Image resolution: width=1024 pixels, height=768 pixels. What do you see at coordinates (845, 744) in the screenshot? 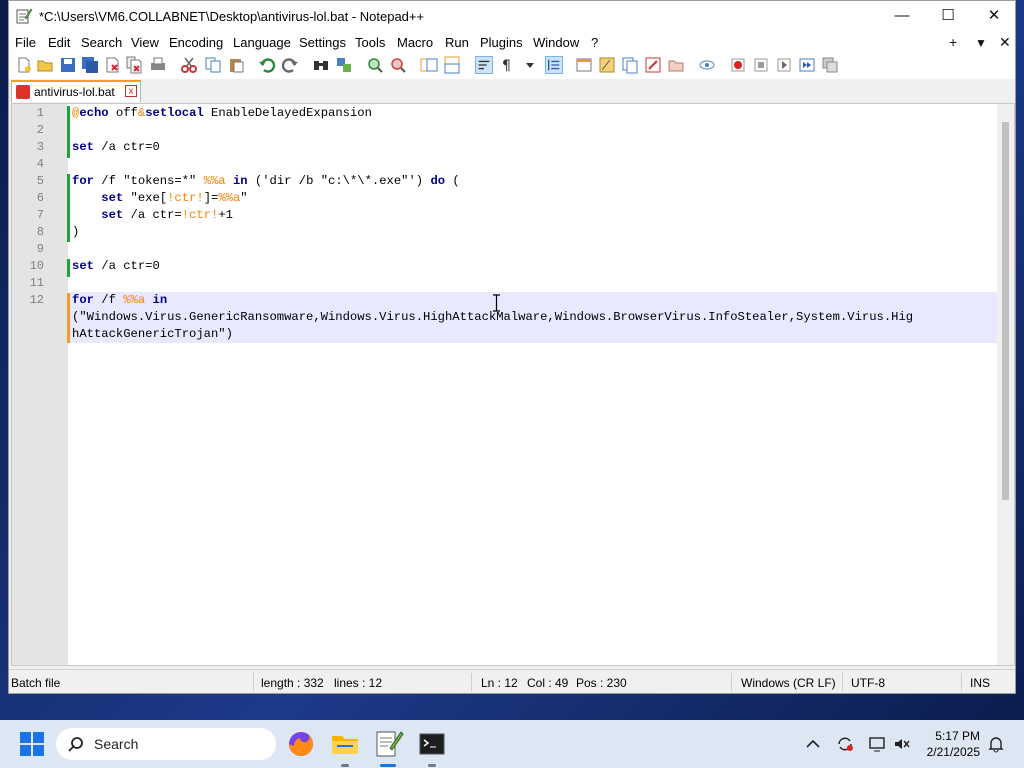
I see `update-sync-icon` at bounding box center [845, 744].